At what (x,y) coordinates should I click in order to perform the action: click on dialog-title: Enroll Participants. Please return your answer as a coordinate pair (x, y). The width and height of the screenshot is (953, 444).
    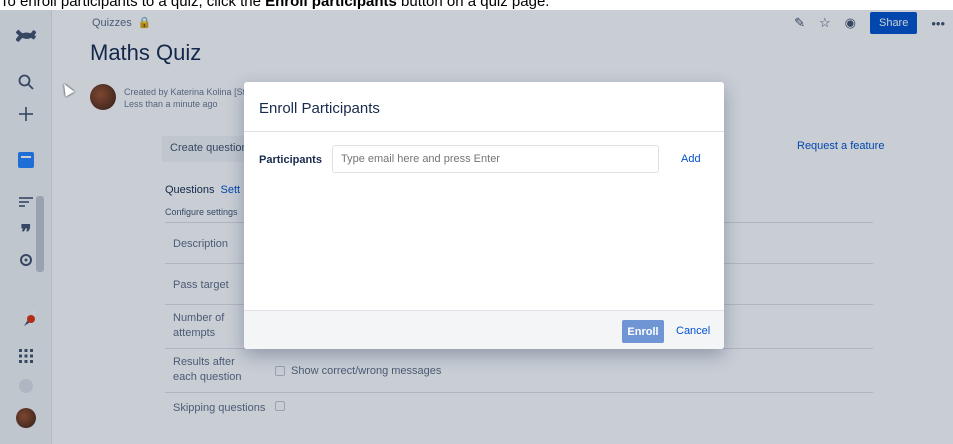
    Looking at the image, I should click on (484, 107).